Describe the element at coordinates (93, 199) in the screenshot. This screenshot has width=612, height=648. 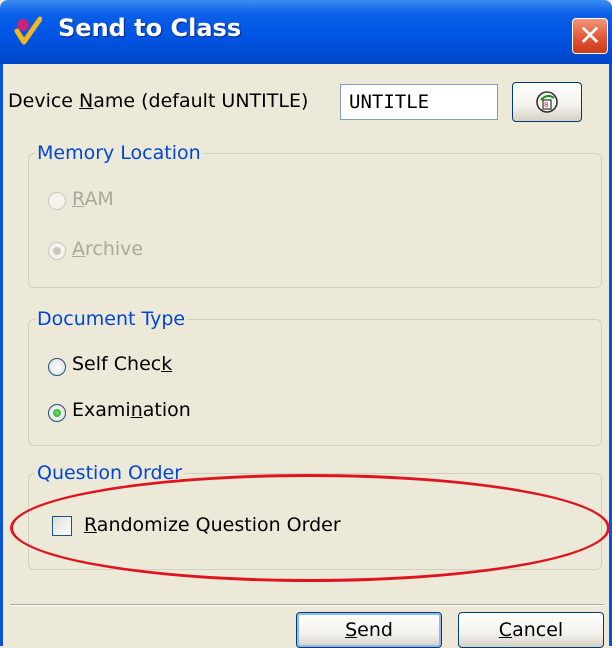
I see `radio-ram-label: RAM` at that location.